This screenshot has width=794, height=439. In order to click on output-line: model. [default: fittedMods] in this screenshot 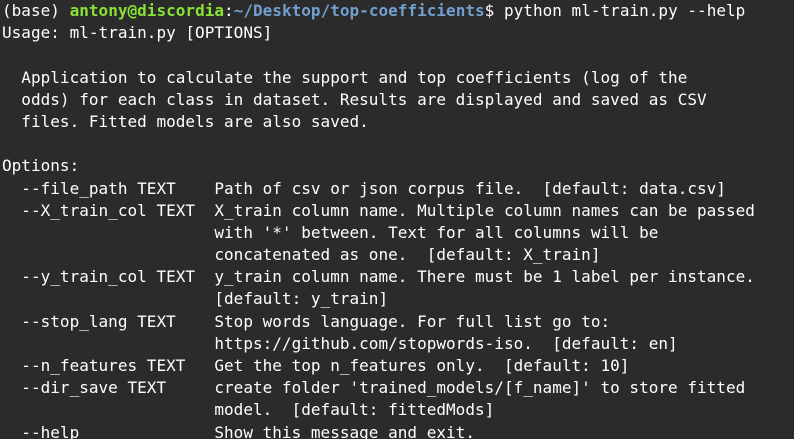, I will do `click(248, 410)`.